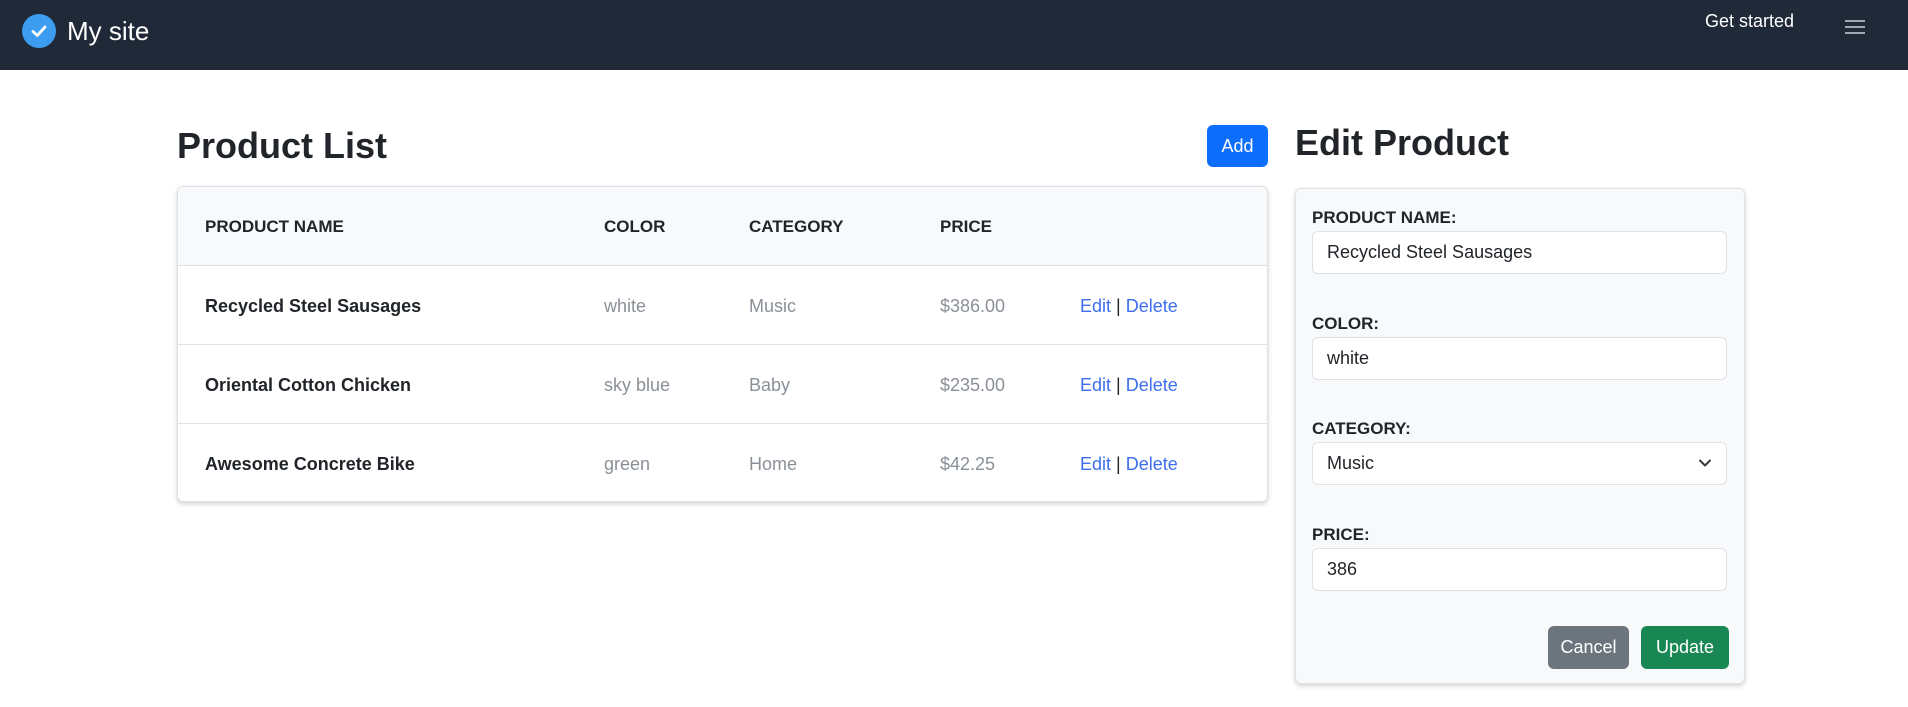 This screenshot has height=707, width=1908. What do you see at coordinates (973, 306) in the screenshot?
I see `price-cell: $386.00` at bounding box center [973, 306].